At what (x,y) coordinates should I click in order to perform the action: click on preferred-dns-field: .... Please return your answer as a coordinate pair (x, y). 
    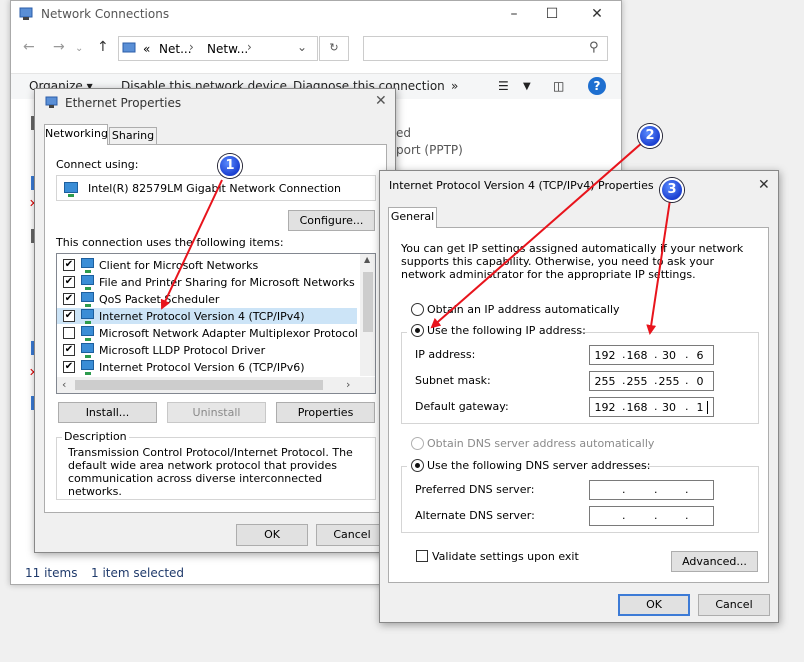
    Looking at the image, I should click on (651, 490).